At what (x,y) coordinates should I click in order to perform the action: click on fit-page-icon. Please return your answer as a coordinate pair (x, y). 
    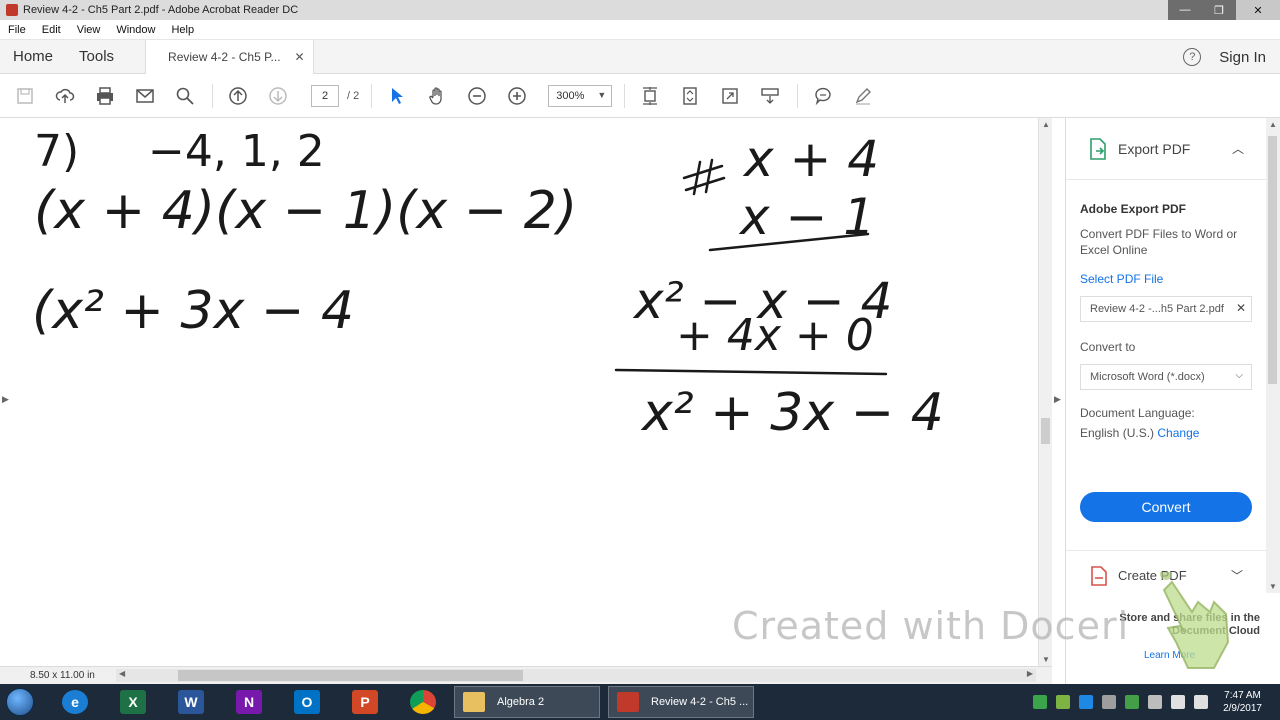
    Looking at the image, I should click on (690, 96).